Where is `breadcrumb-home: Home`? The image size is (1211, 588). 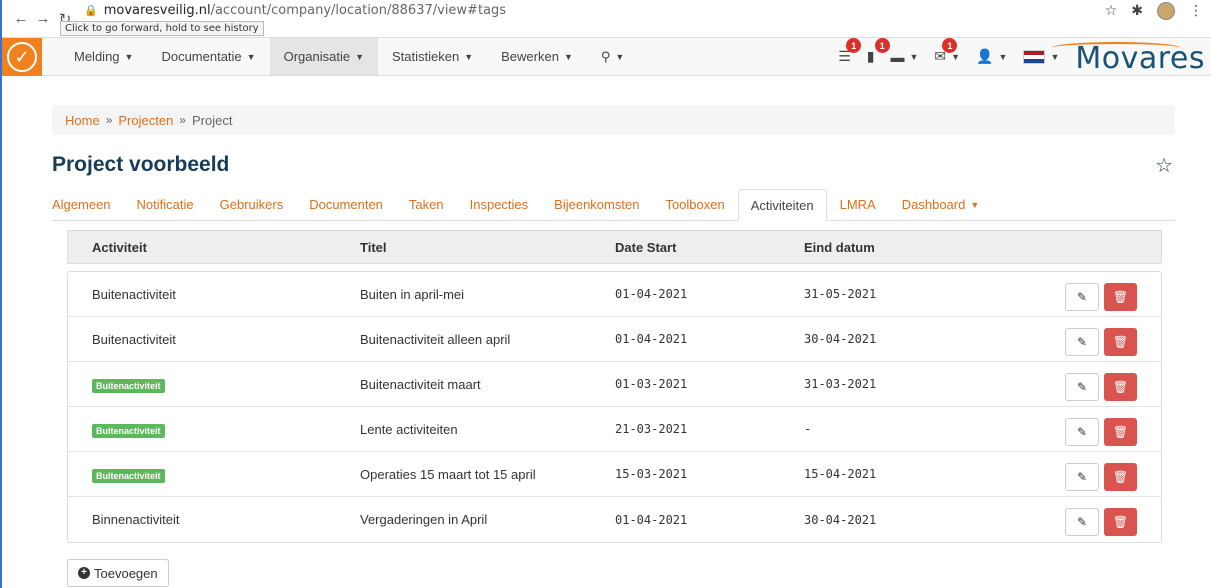 breadcrumb-home: Home is located at coordinates (82, 120).